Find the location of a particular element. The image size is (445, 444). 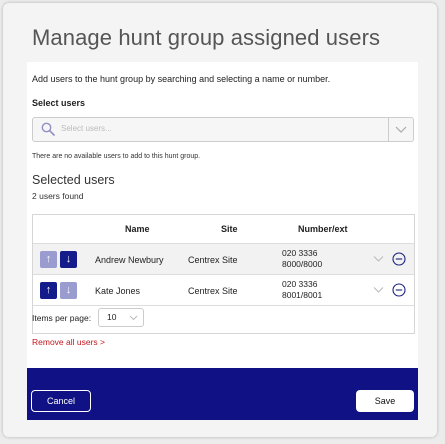

search-icon is located at coordinates (48, 129).